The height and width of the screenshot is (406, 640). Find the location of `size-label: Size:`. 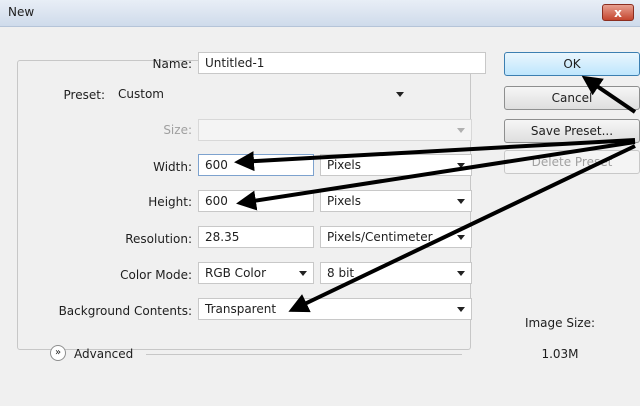

size-label: Size: is located at coordinates (177, 130).